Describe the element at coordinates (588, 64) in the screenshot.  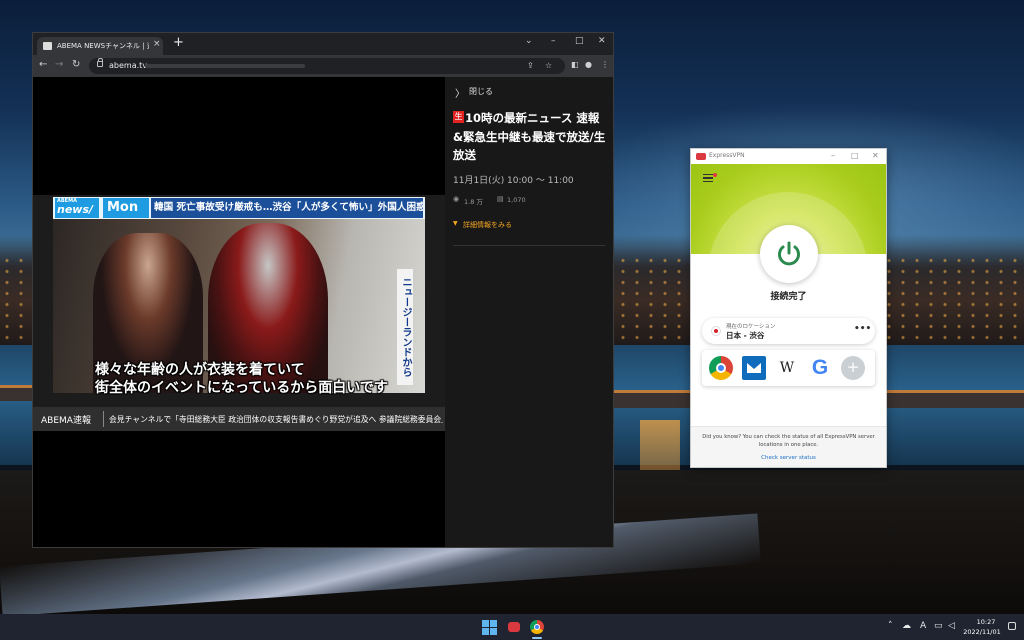
I see `profile-icon: ●` at that location.